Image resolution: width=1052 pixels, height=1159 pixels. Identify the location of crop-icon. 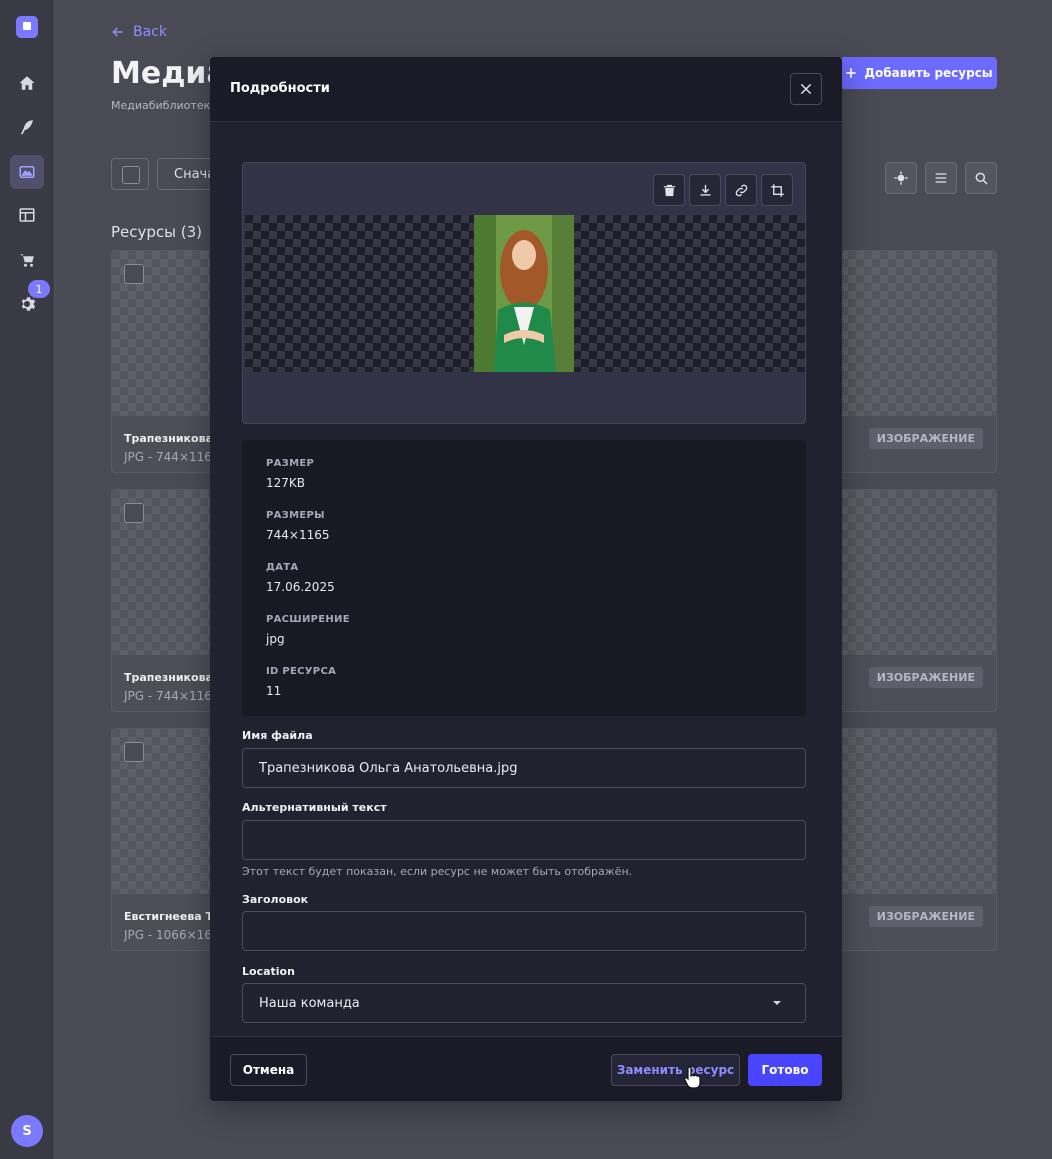
(777, 190).